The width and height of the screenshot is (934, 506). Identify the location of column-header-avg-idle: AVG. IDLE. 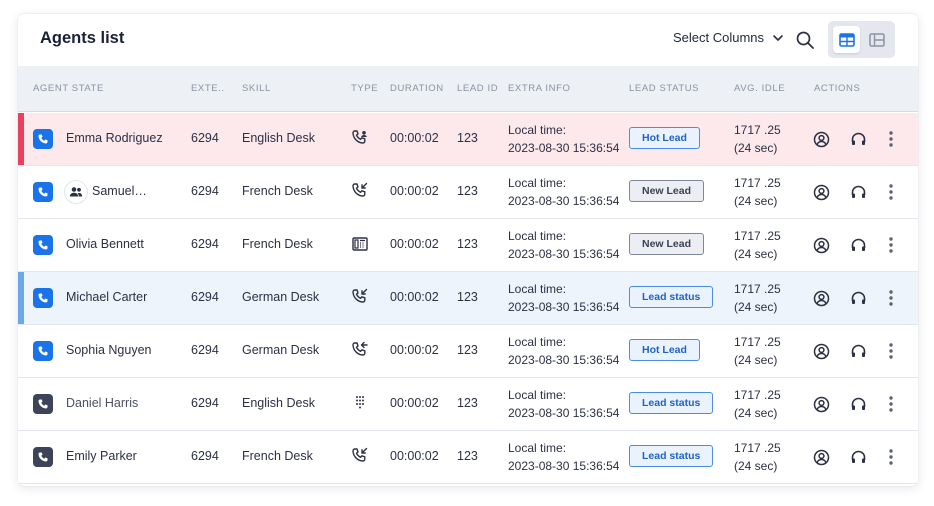
(759, 88).